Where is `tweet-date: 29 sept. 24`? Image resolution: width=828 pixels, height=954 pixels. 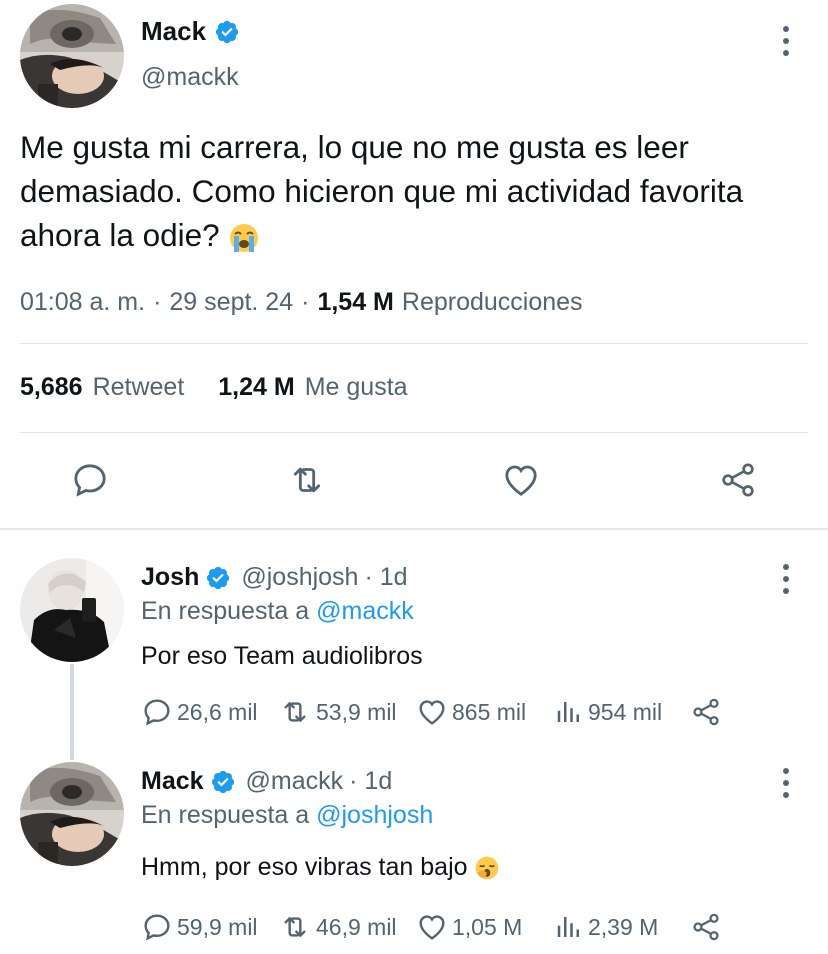 tweet-date: 29 sept. 24 is located at coordinates (231, 302).